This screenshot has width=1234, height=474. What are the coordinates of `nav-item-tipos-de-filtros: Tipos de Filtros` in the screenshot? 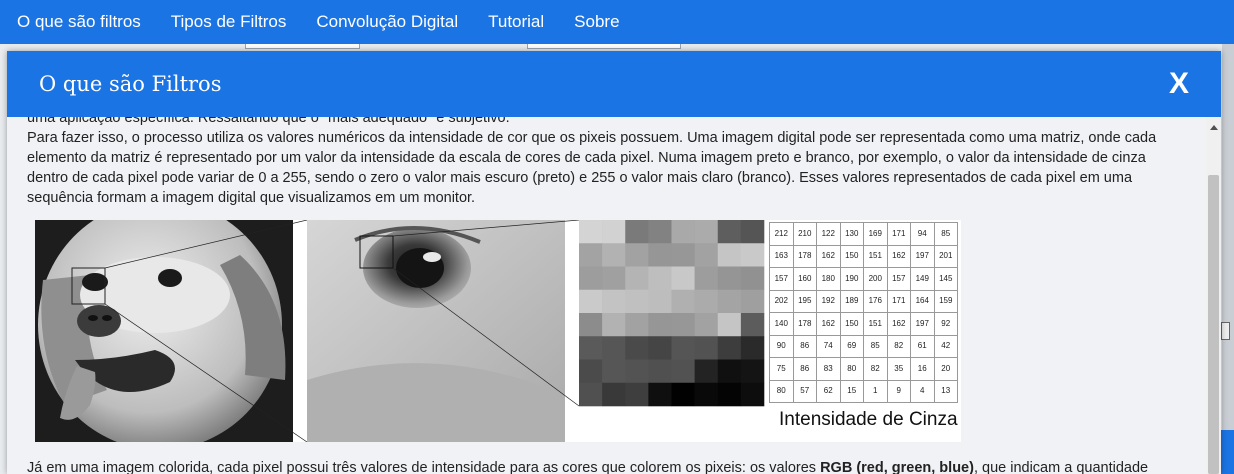 It's located at (229, 22).